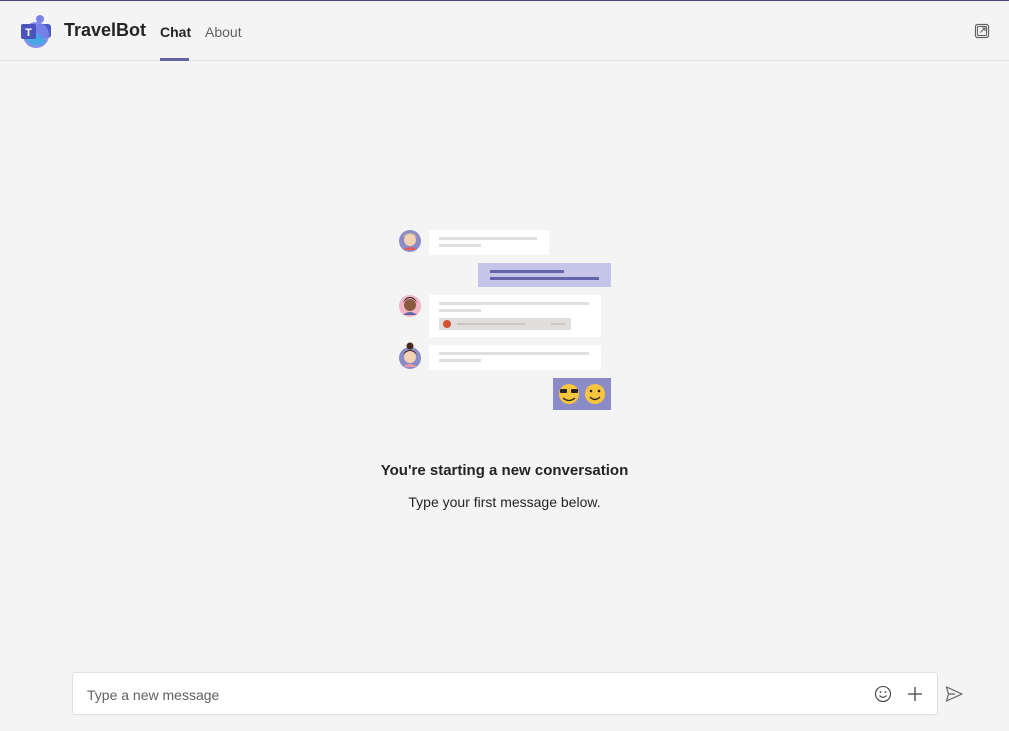  I want to click on app-header: T TravelBot Chat About, so click(504, 31).